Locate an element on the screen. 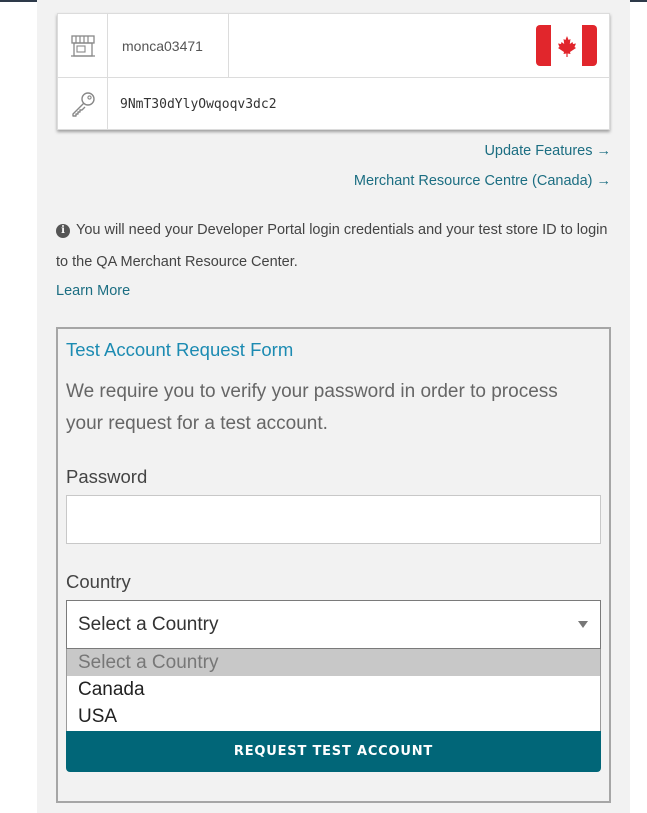  password-input is located at coordinates (333, 519).